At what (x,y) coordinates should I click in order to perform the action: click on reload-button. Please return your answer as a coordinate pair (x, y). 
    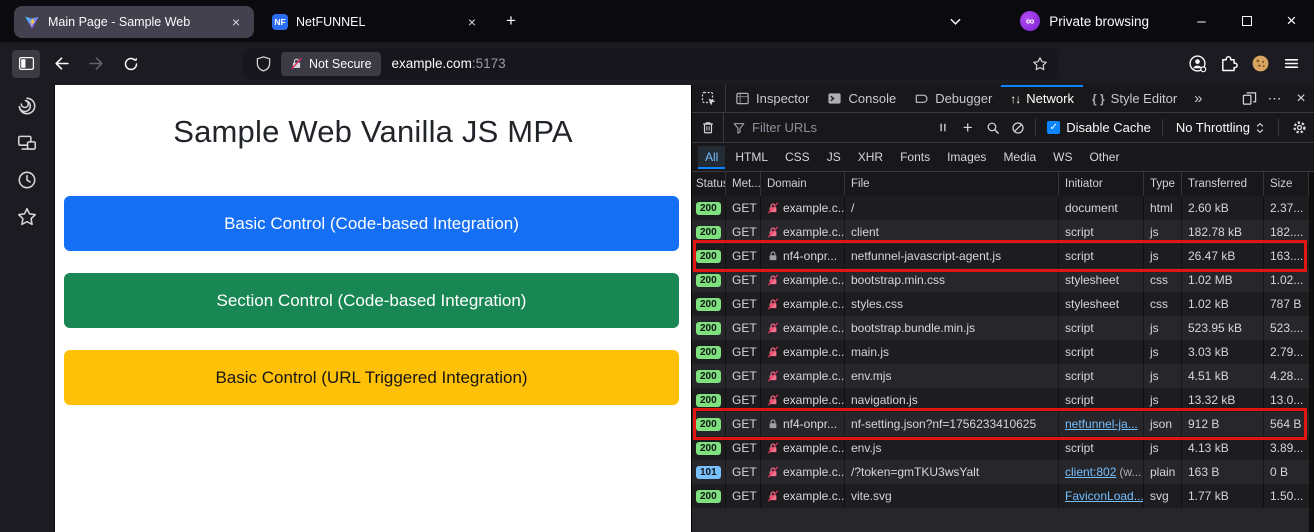
    Looking at the image, I should click on (131, 64).